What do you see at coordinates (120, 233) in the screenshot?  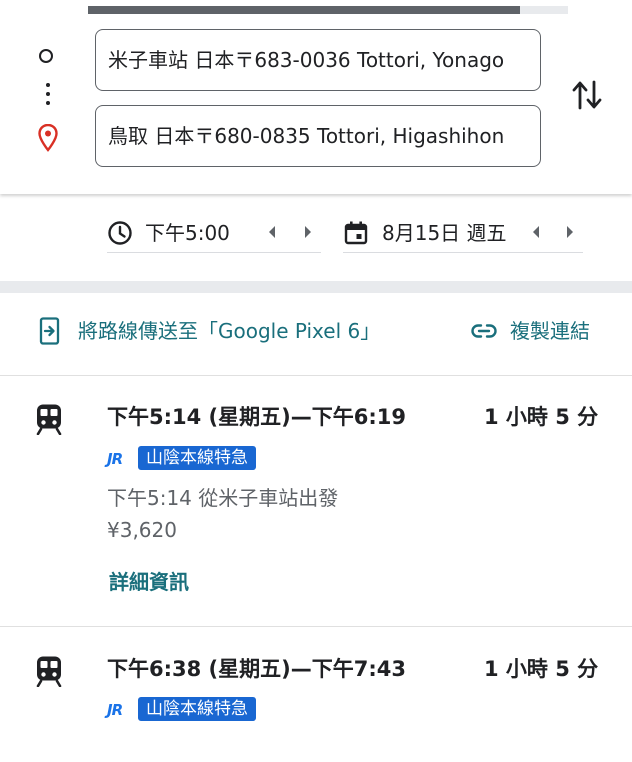 I see `clock-icon` at bounding box center [120, 233].